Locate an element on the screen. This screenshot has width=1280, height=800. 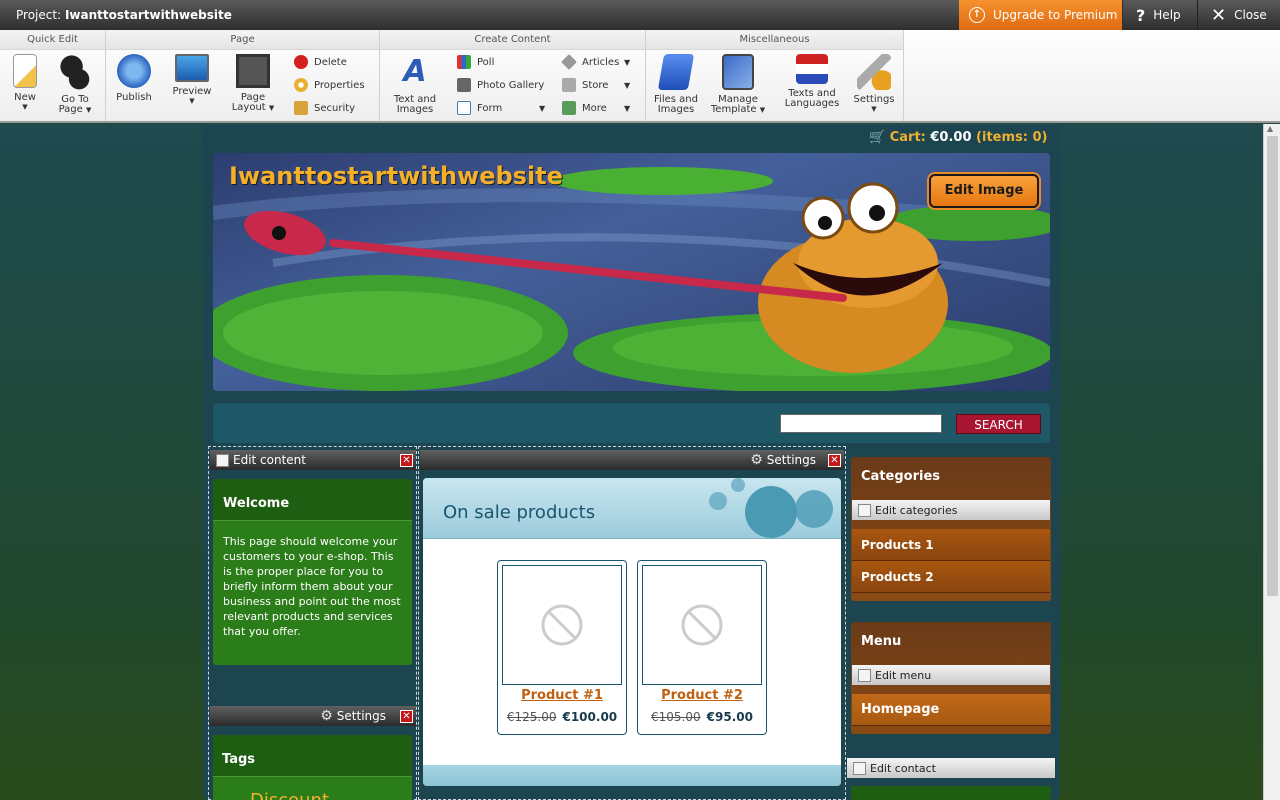
new-button: New ▼ is located at coordinates (25, 82).